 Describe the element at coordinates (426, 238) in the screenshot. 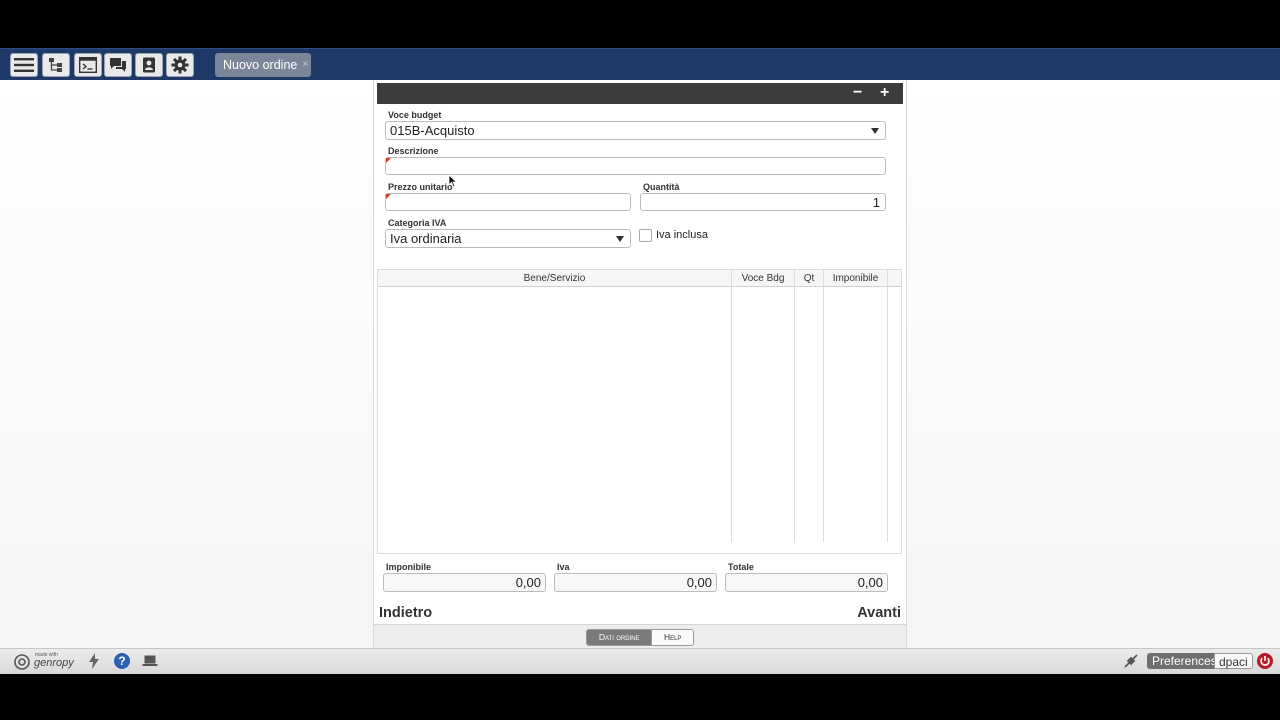

I see `categoria-iva-value: Iva ordinaria` at that location.